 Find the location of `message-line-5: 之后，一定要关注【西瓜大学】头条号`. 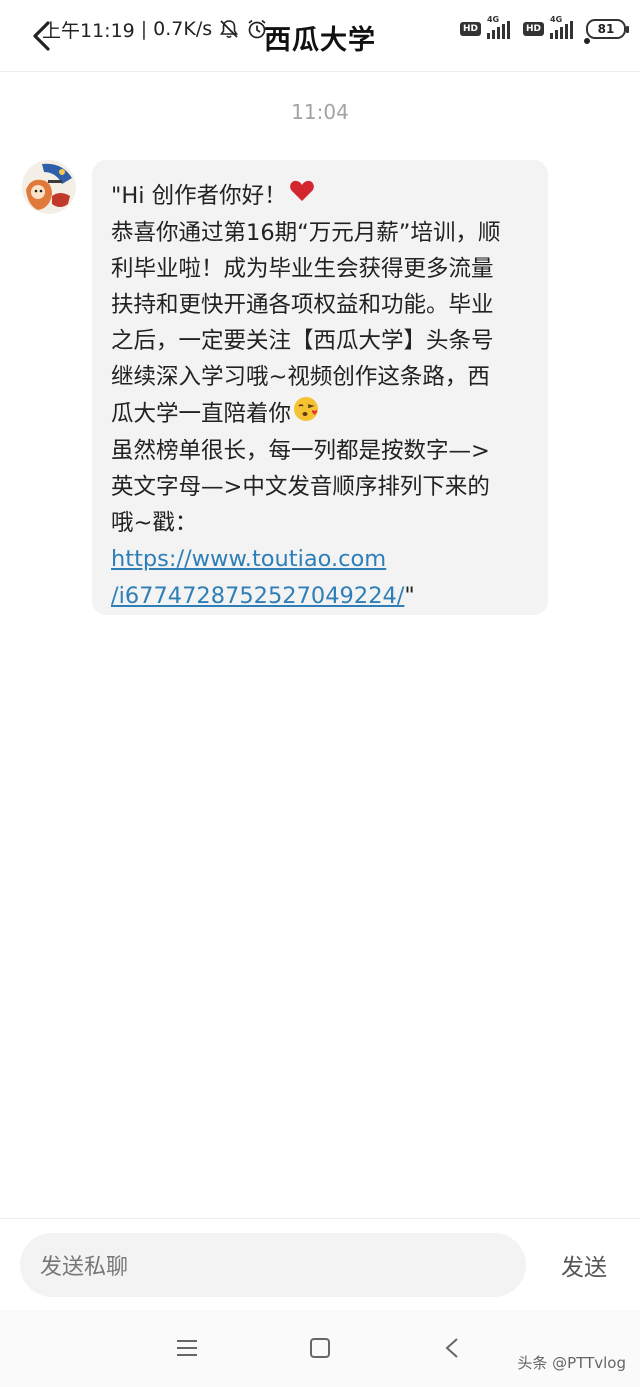

message-line-5: 之后，一定要关注【西瓜大学】头条号 is located at coordinates (302, 341).